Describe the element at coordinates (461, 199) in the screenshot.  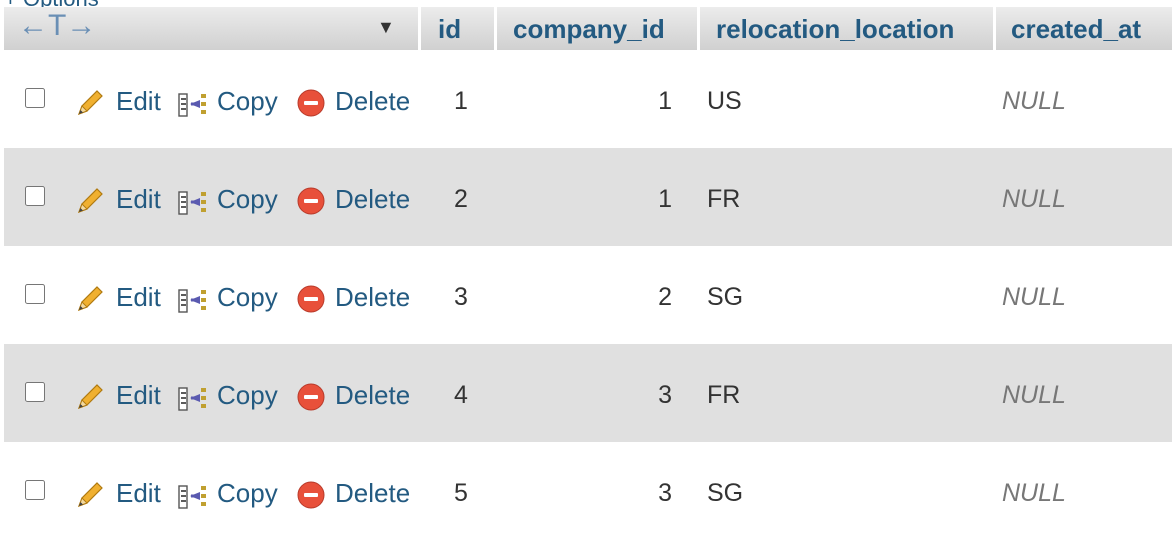
I see `cell-id: 2` at that location.